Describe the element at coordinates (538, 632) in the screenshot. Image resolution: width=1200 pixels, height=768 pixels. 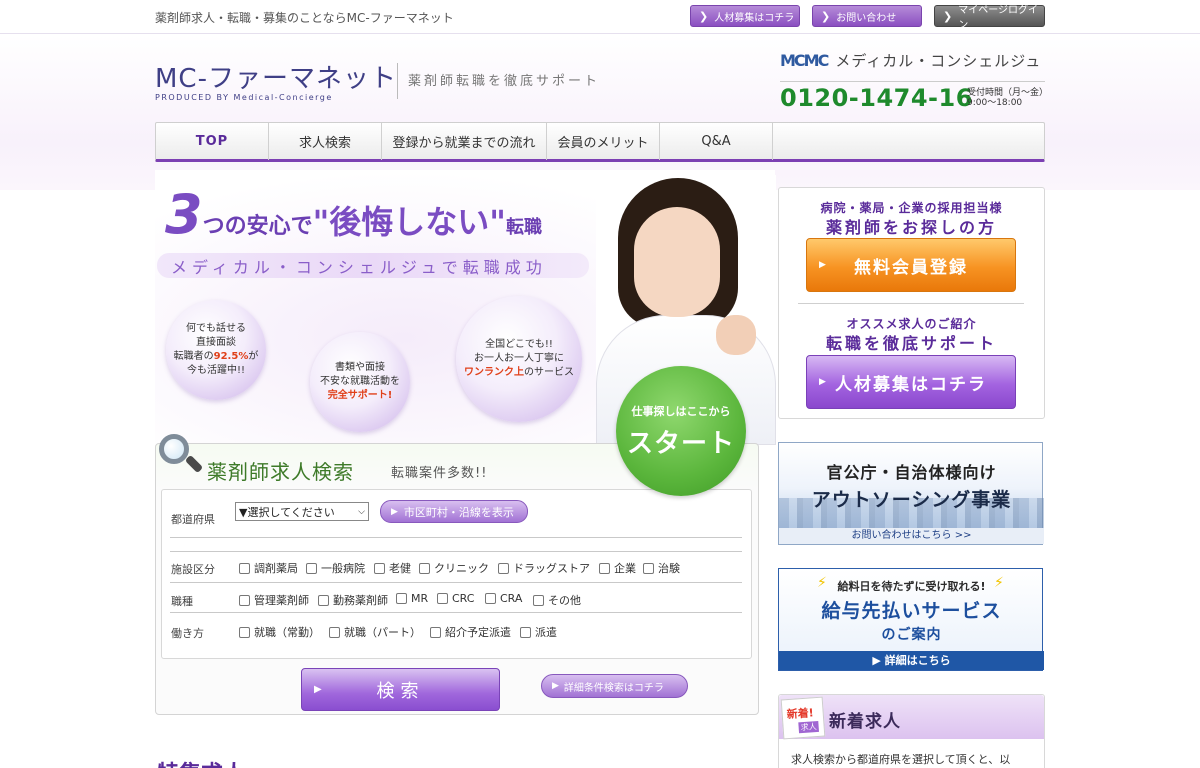
I see `work-style-checkbox: 派遣` at that location.